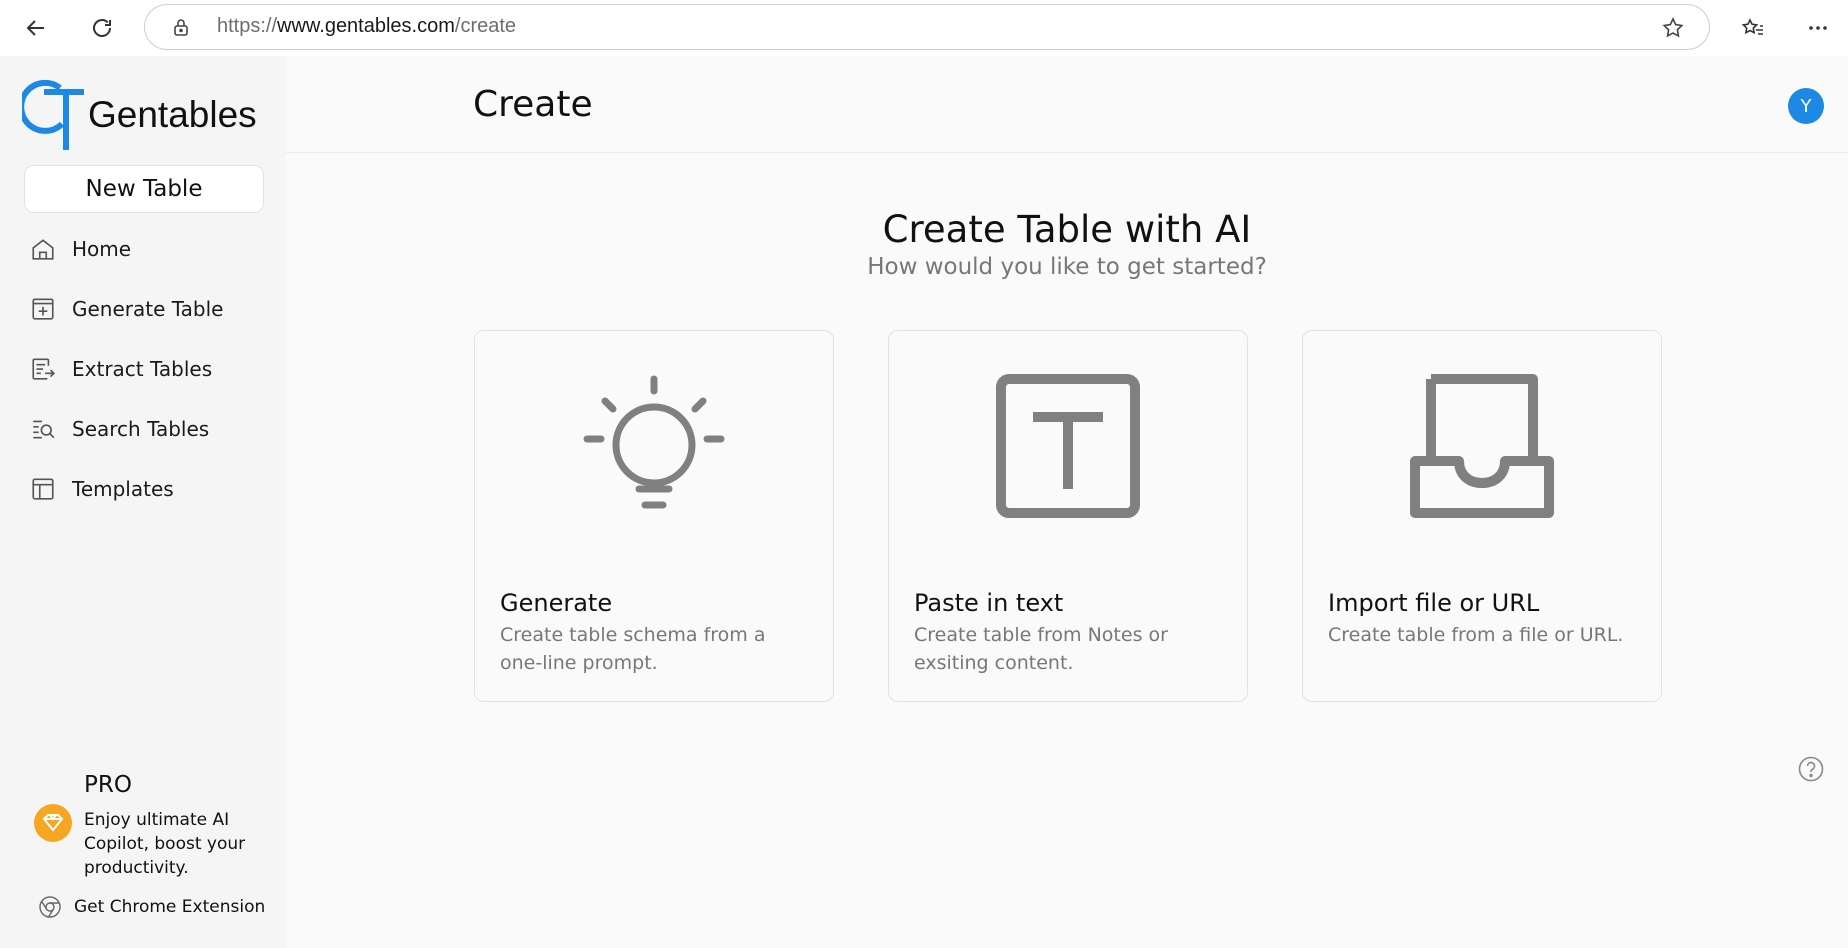 The width and height of the screenshot is (1848, 948). What do you see at coordinates (1482, 446) in the screenshot?
I see `inbox-icon` at bounding box center [1482, 446].